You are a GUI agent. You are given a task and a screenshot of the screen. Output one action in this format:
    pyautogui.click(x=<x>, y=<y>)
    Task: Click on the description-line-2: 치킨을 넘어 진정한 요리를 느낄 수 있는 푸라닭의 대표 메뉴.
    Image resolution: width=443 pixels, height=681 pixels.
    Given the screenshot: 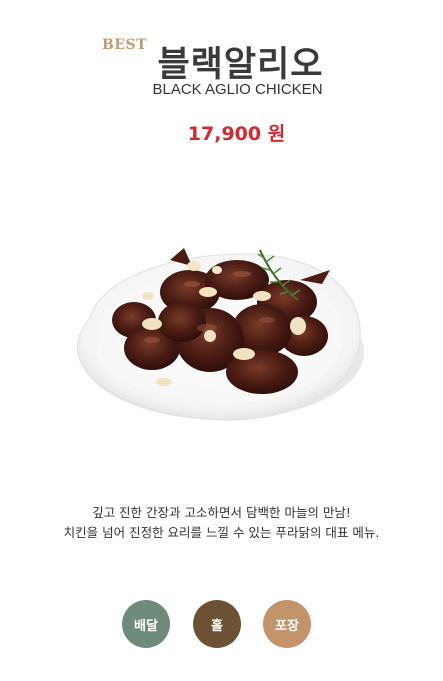 What is the action you would take?
    pyautogui.click(x=221, y=532)
    